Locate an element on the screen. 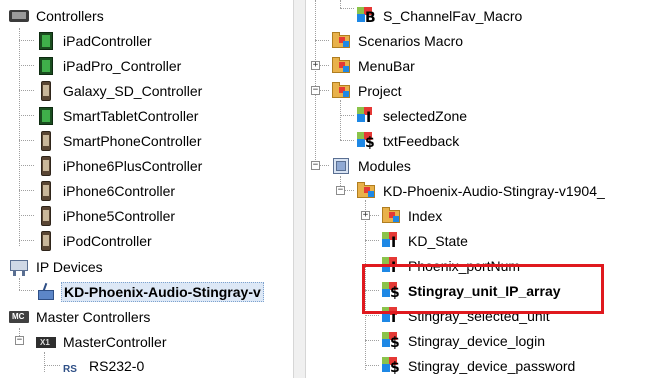  macro-variable-icon: B is located at coordinates (366, 16).